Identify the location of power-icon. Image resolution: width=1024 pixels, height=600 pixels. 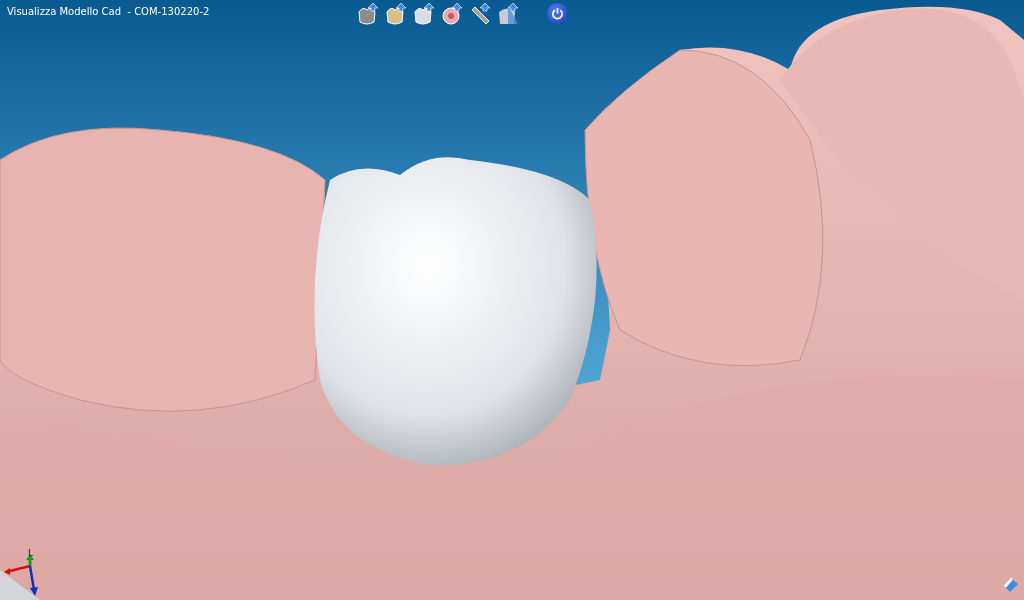
(557, 13).